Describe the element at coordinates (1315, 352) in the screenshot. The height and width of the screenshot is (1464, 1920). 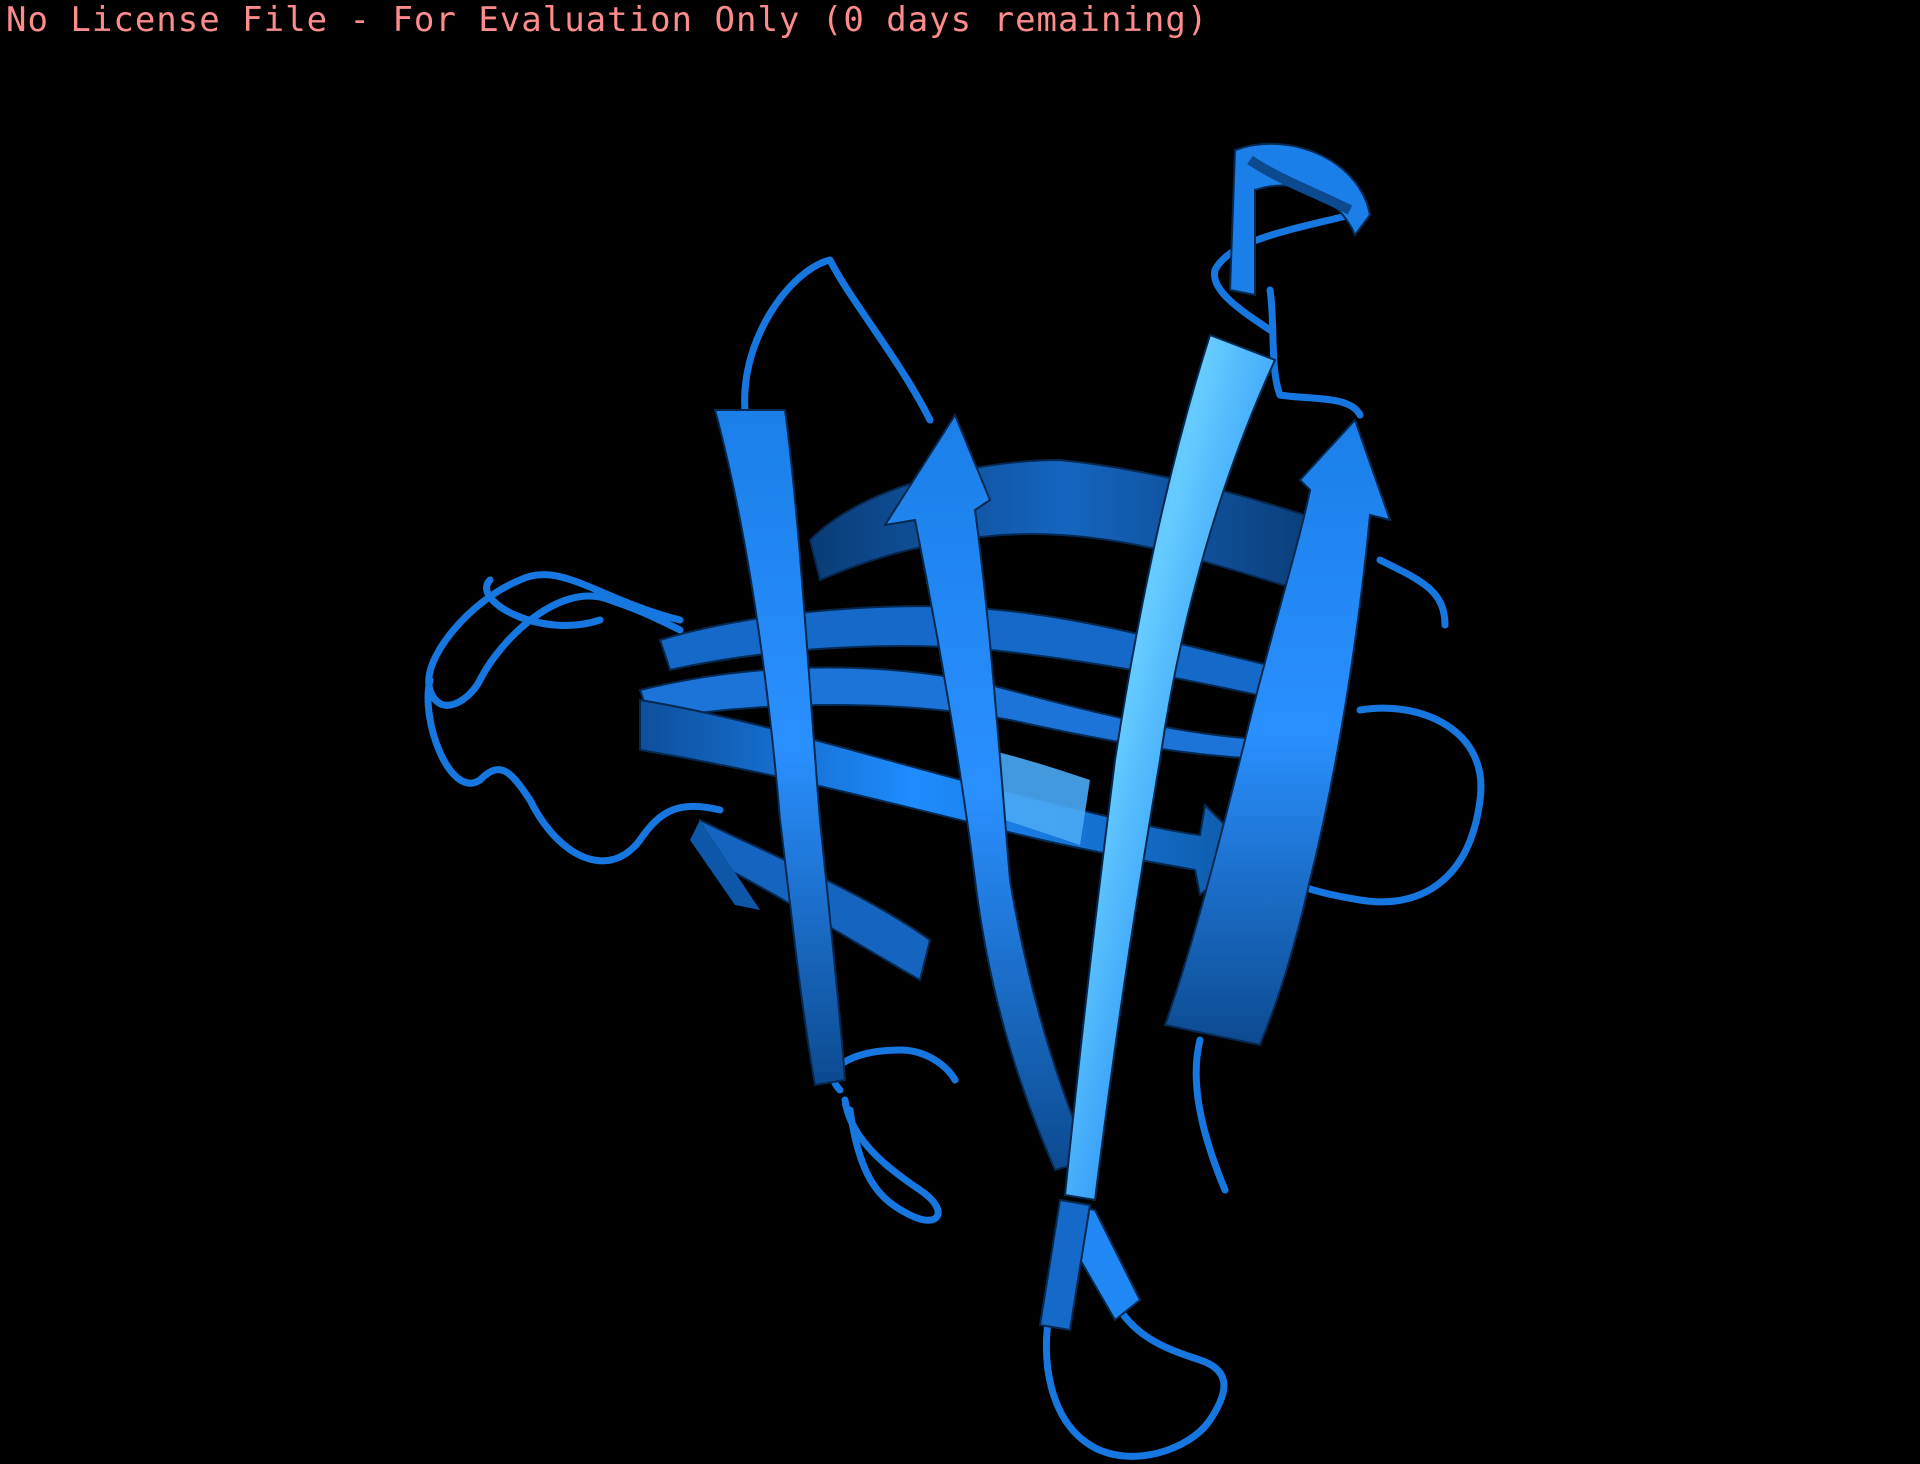
I see `coil-top-right-down` at that location.